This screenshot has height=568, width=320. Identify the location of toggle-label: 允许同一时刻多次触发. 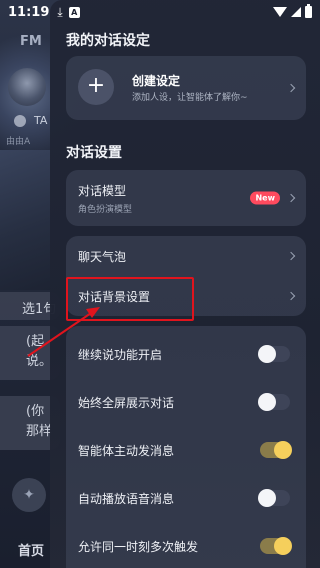
(138, 546).